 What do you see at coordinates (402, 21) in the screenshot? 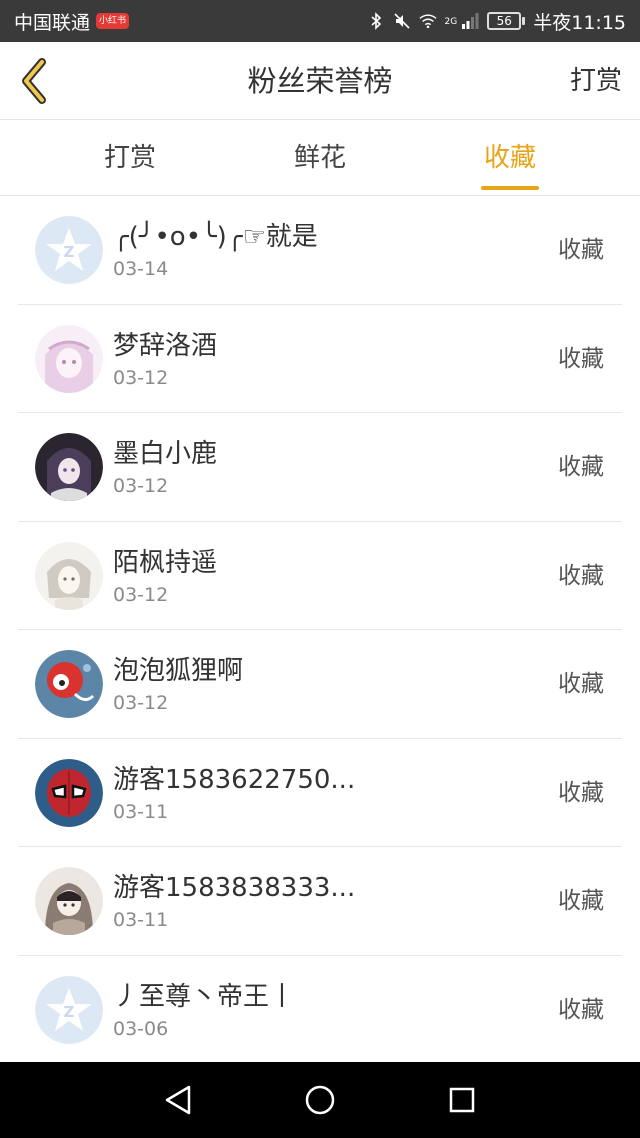
I see `mute-icon` at bounding box center [402, 21].